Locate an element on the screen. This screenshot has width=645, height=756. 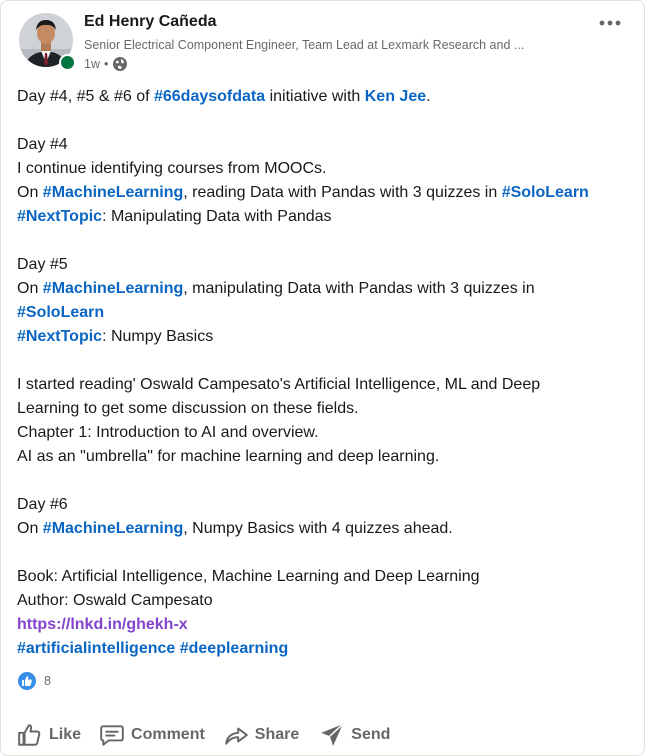
url-link: https://lnkd.in/ghekh-x is located at coordinates (102, 624).